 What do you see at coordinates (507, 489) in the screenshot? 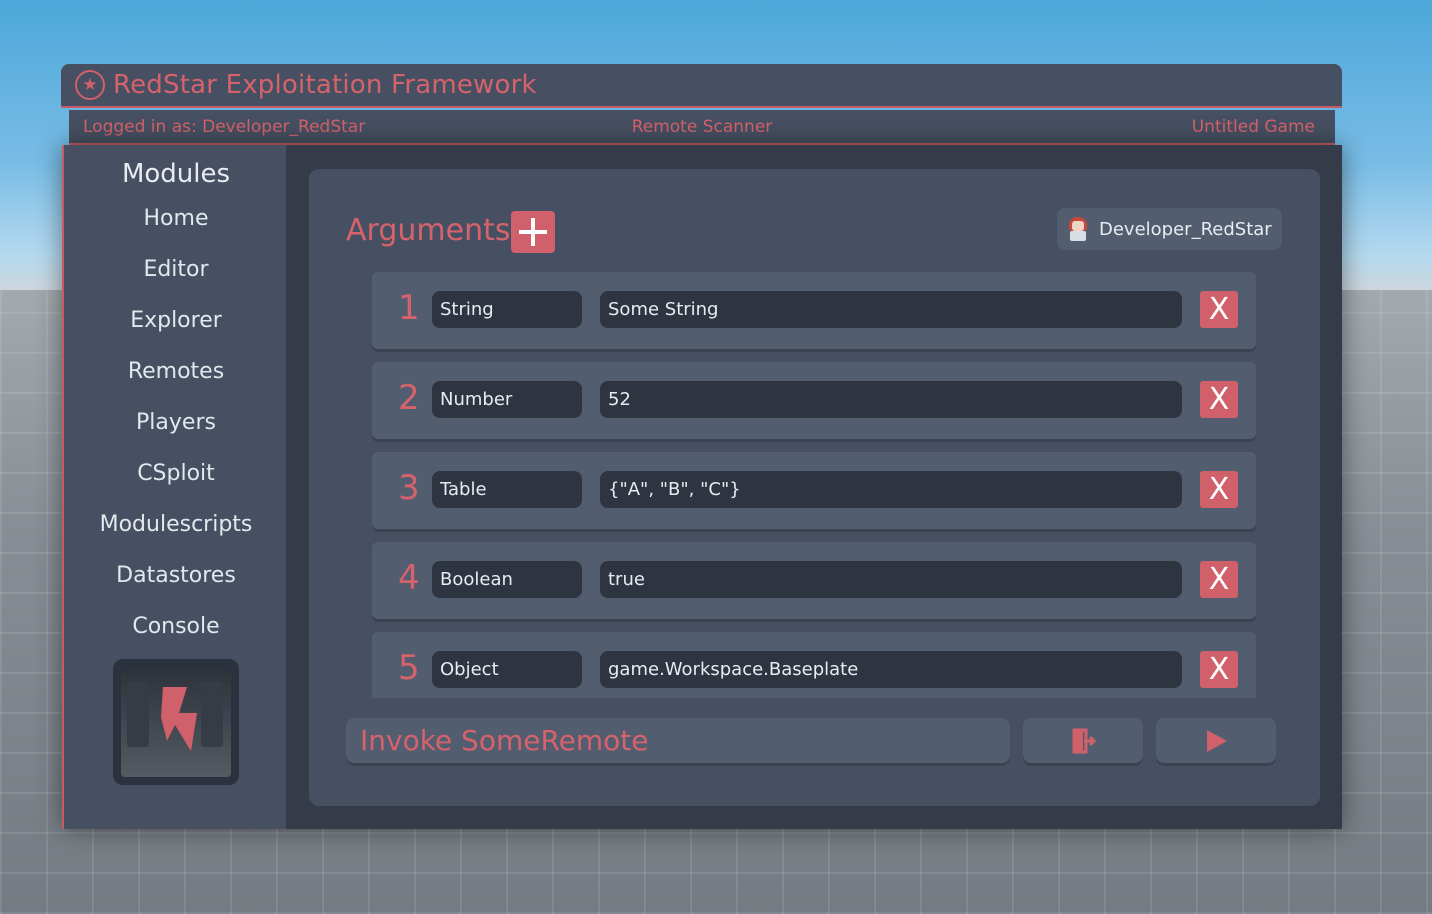
I see `argument-type-field: Table` at bounding box center [507, 489].